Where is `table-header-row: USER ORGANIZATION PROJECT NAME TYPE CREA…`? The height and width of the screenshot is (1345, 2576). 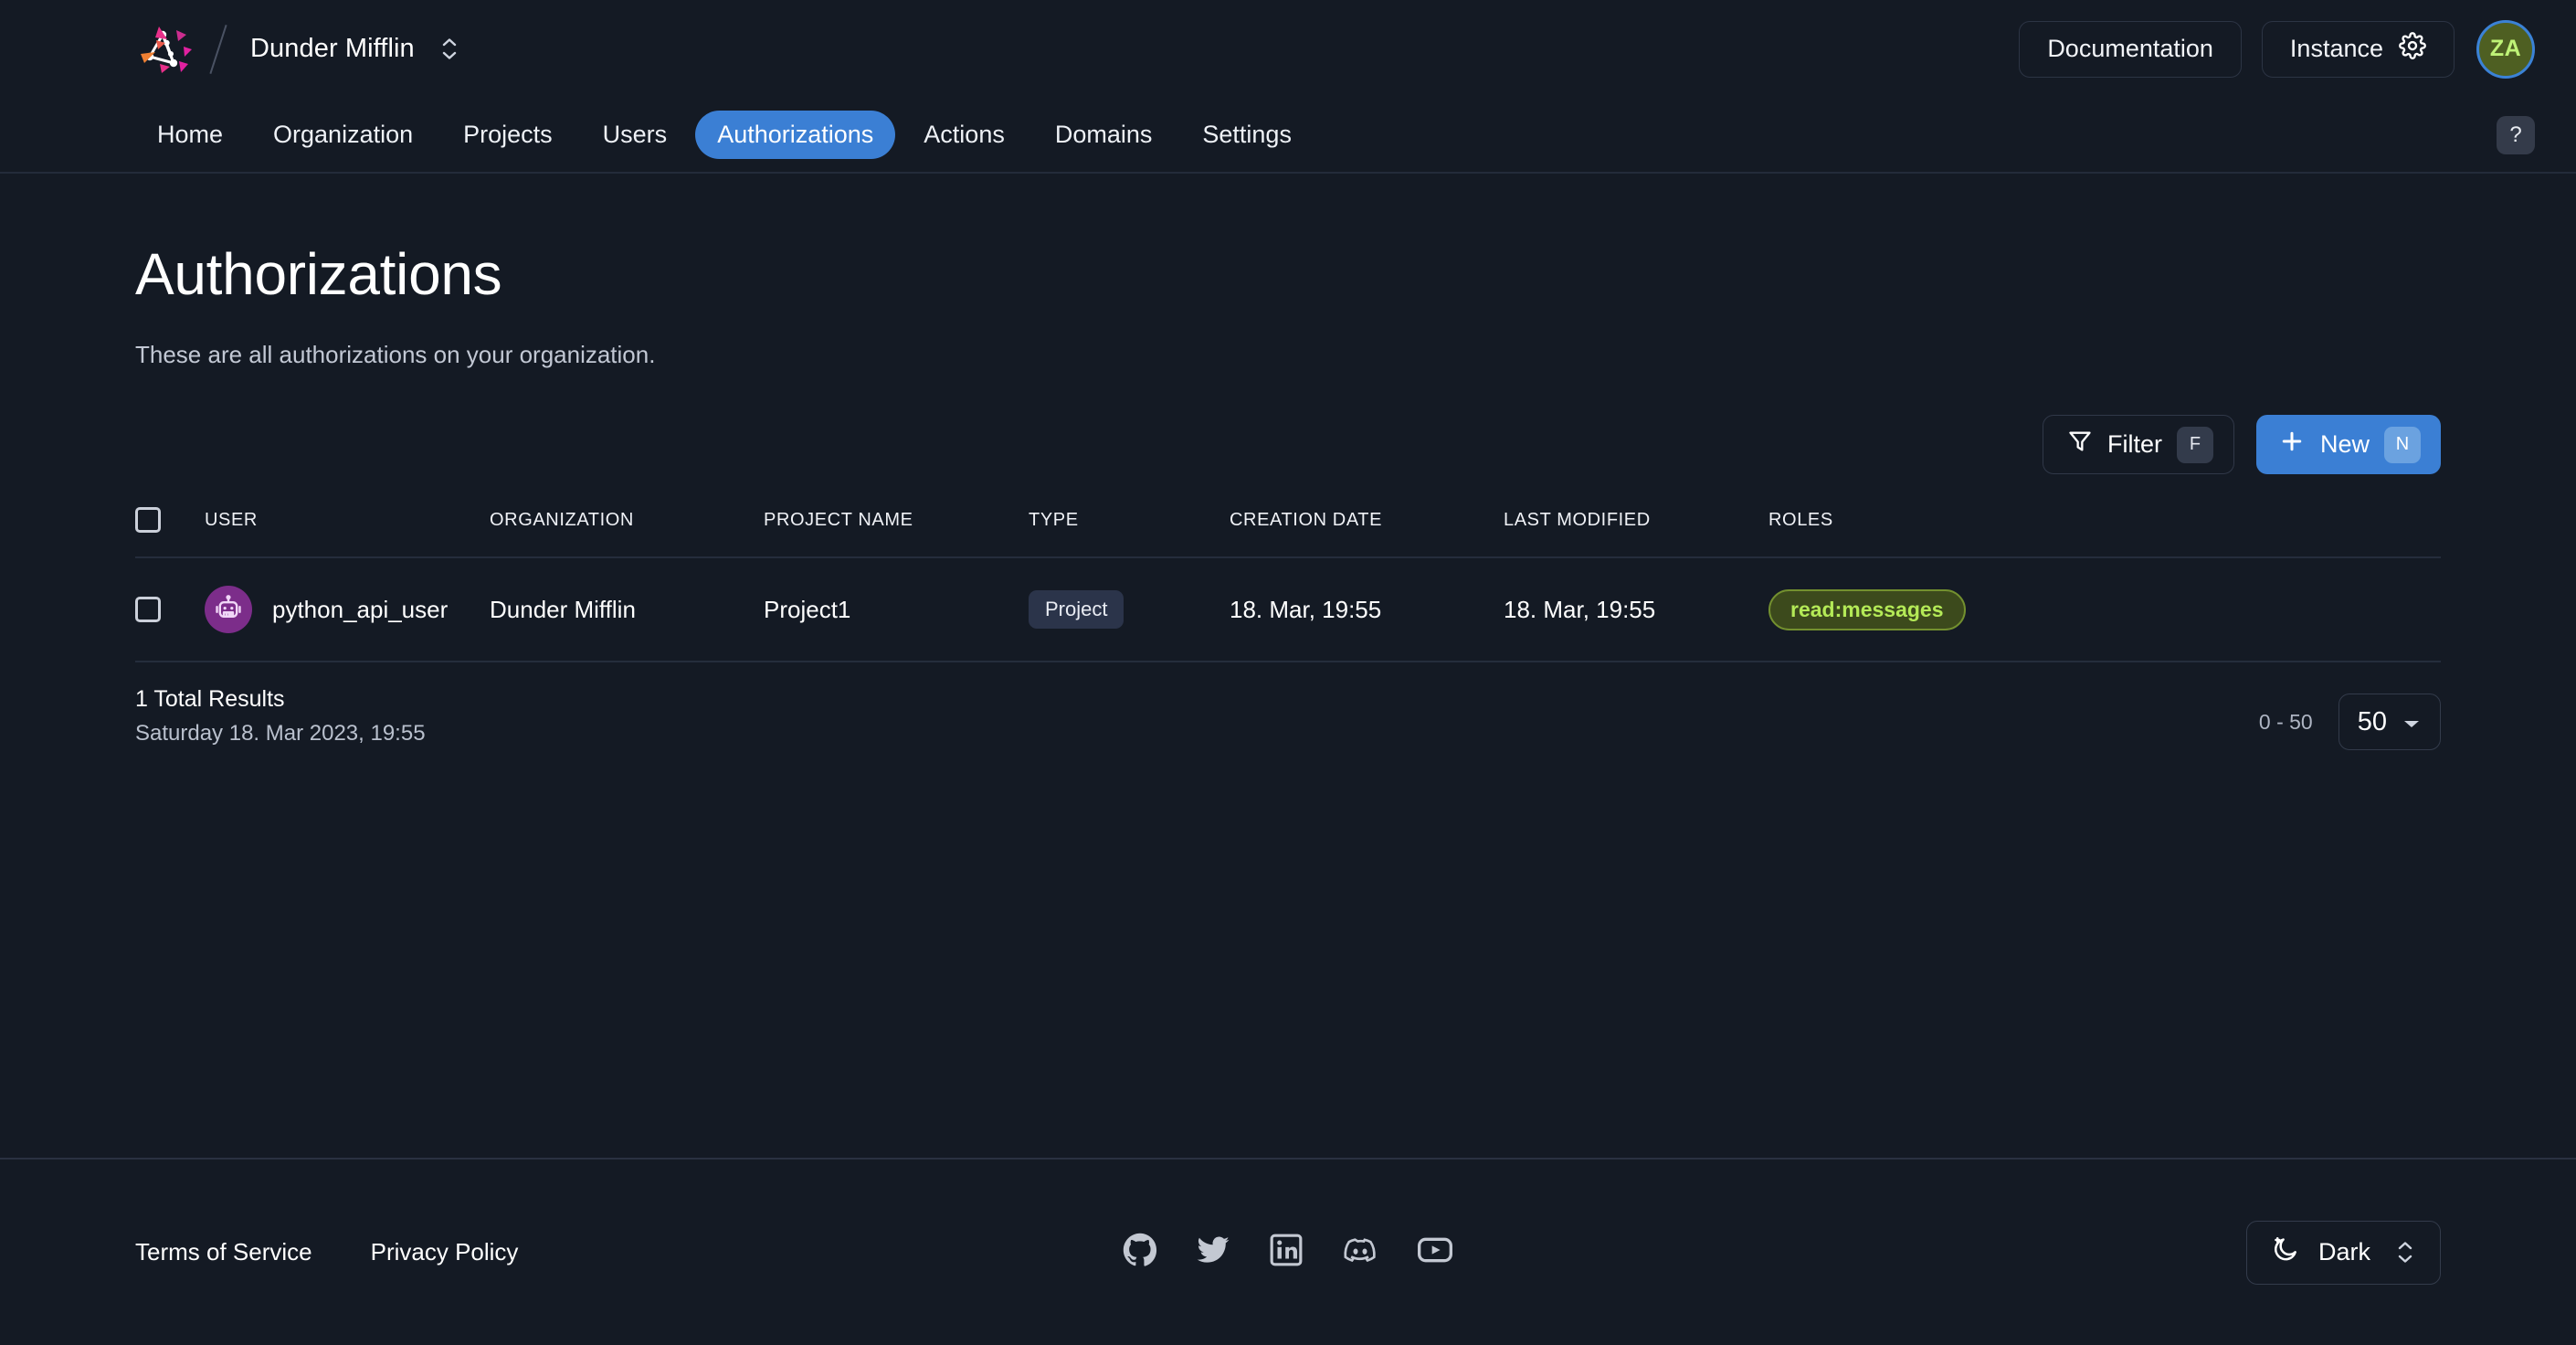 table-header-row: USER ORGANIZATION PROJECT NAME TYPE CREA… is located at coordinates (1288, 532).